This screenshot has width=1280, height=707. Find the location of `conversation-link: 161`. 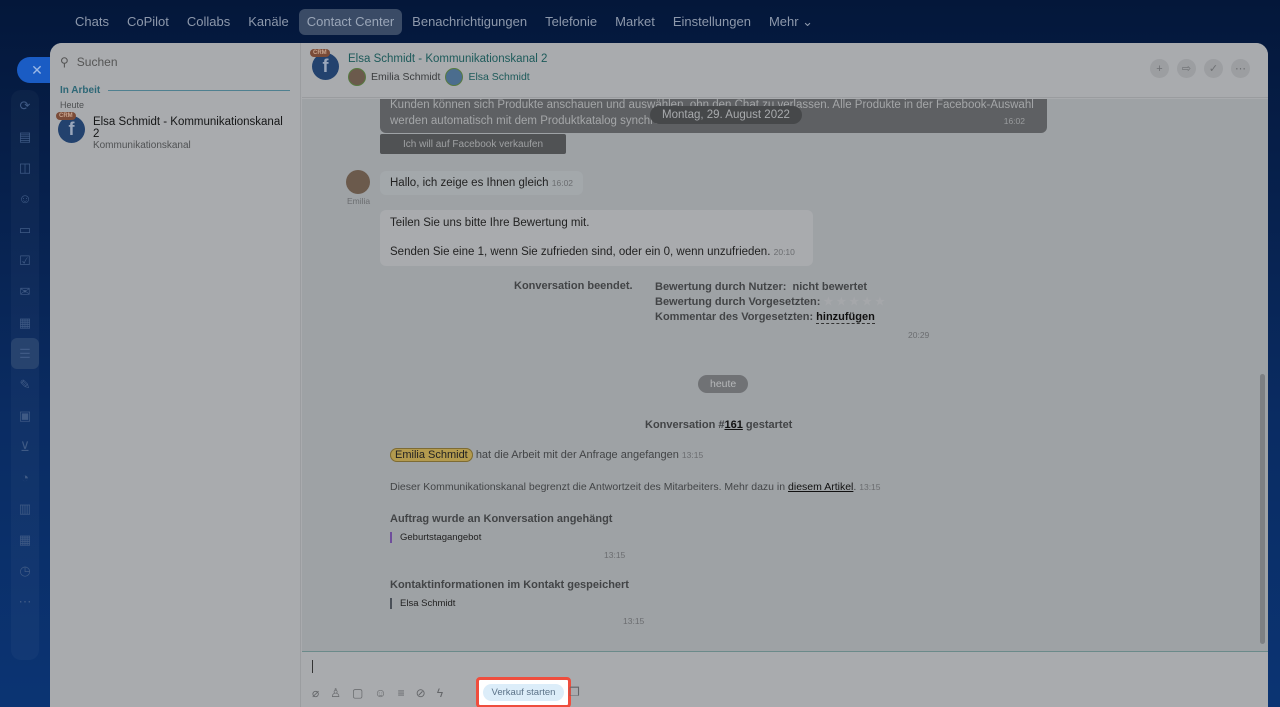

conversation-link: 161 is located at coordinates (733, 425).